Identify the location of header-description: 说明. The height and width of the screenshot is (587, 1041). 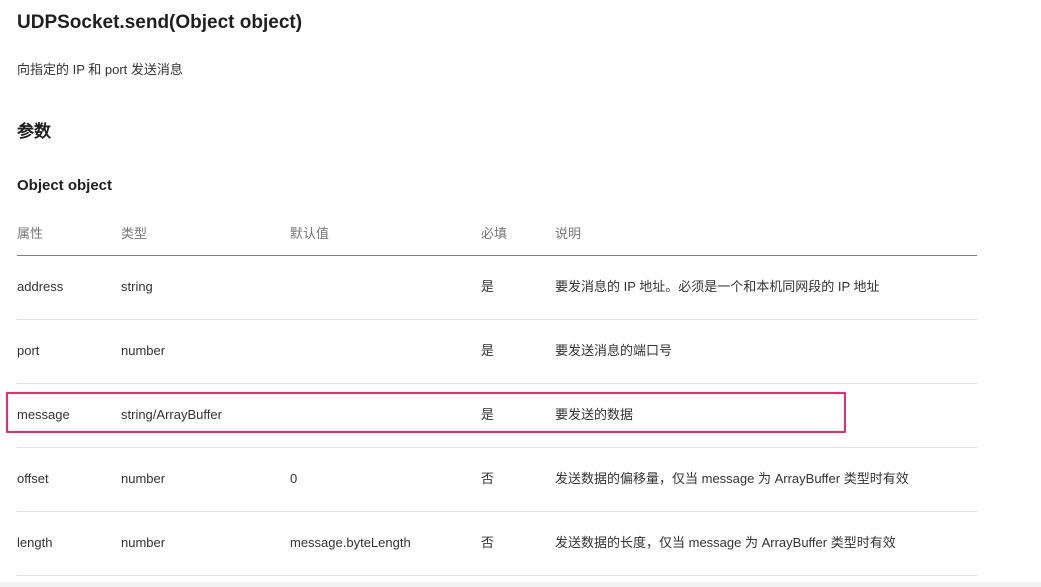
(568, 233).